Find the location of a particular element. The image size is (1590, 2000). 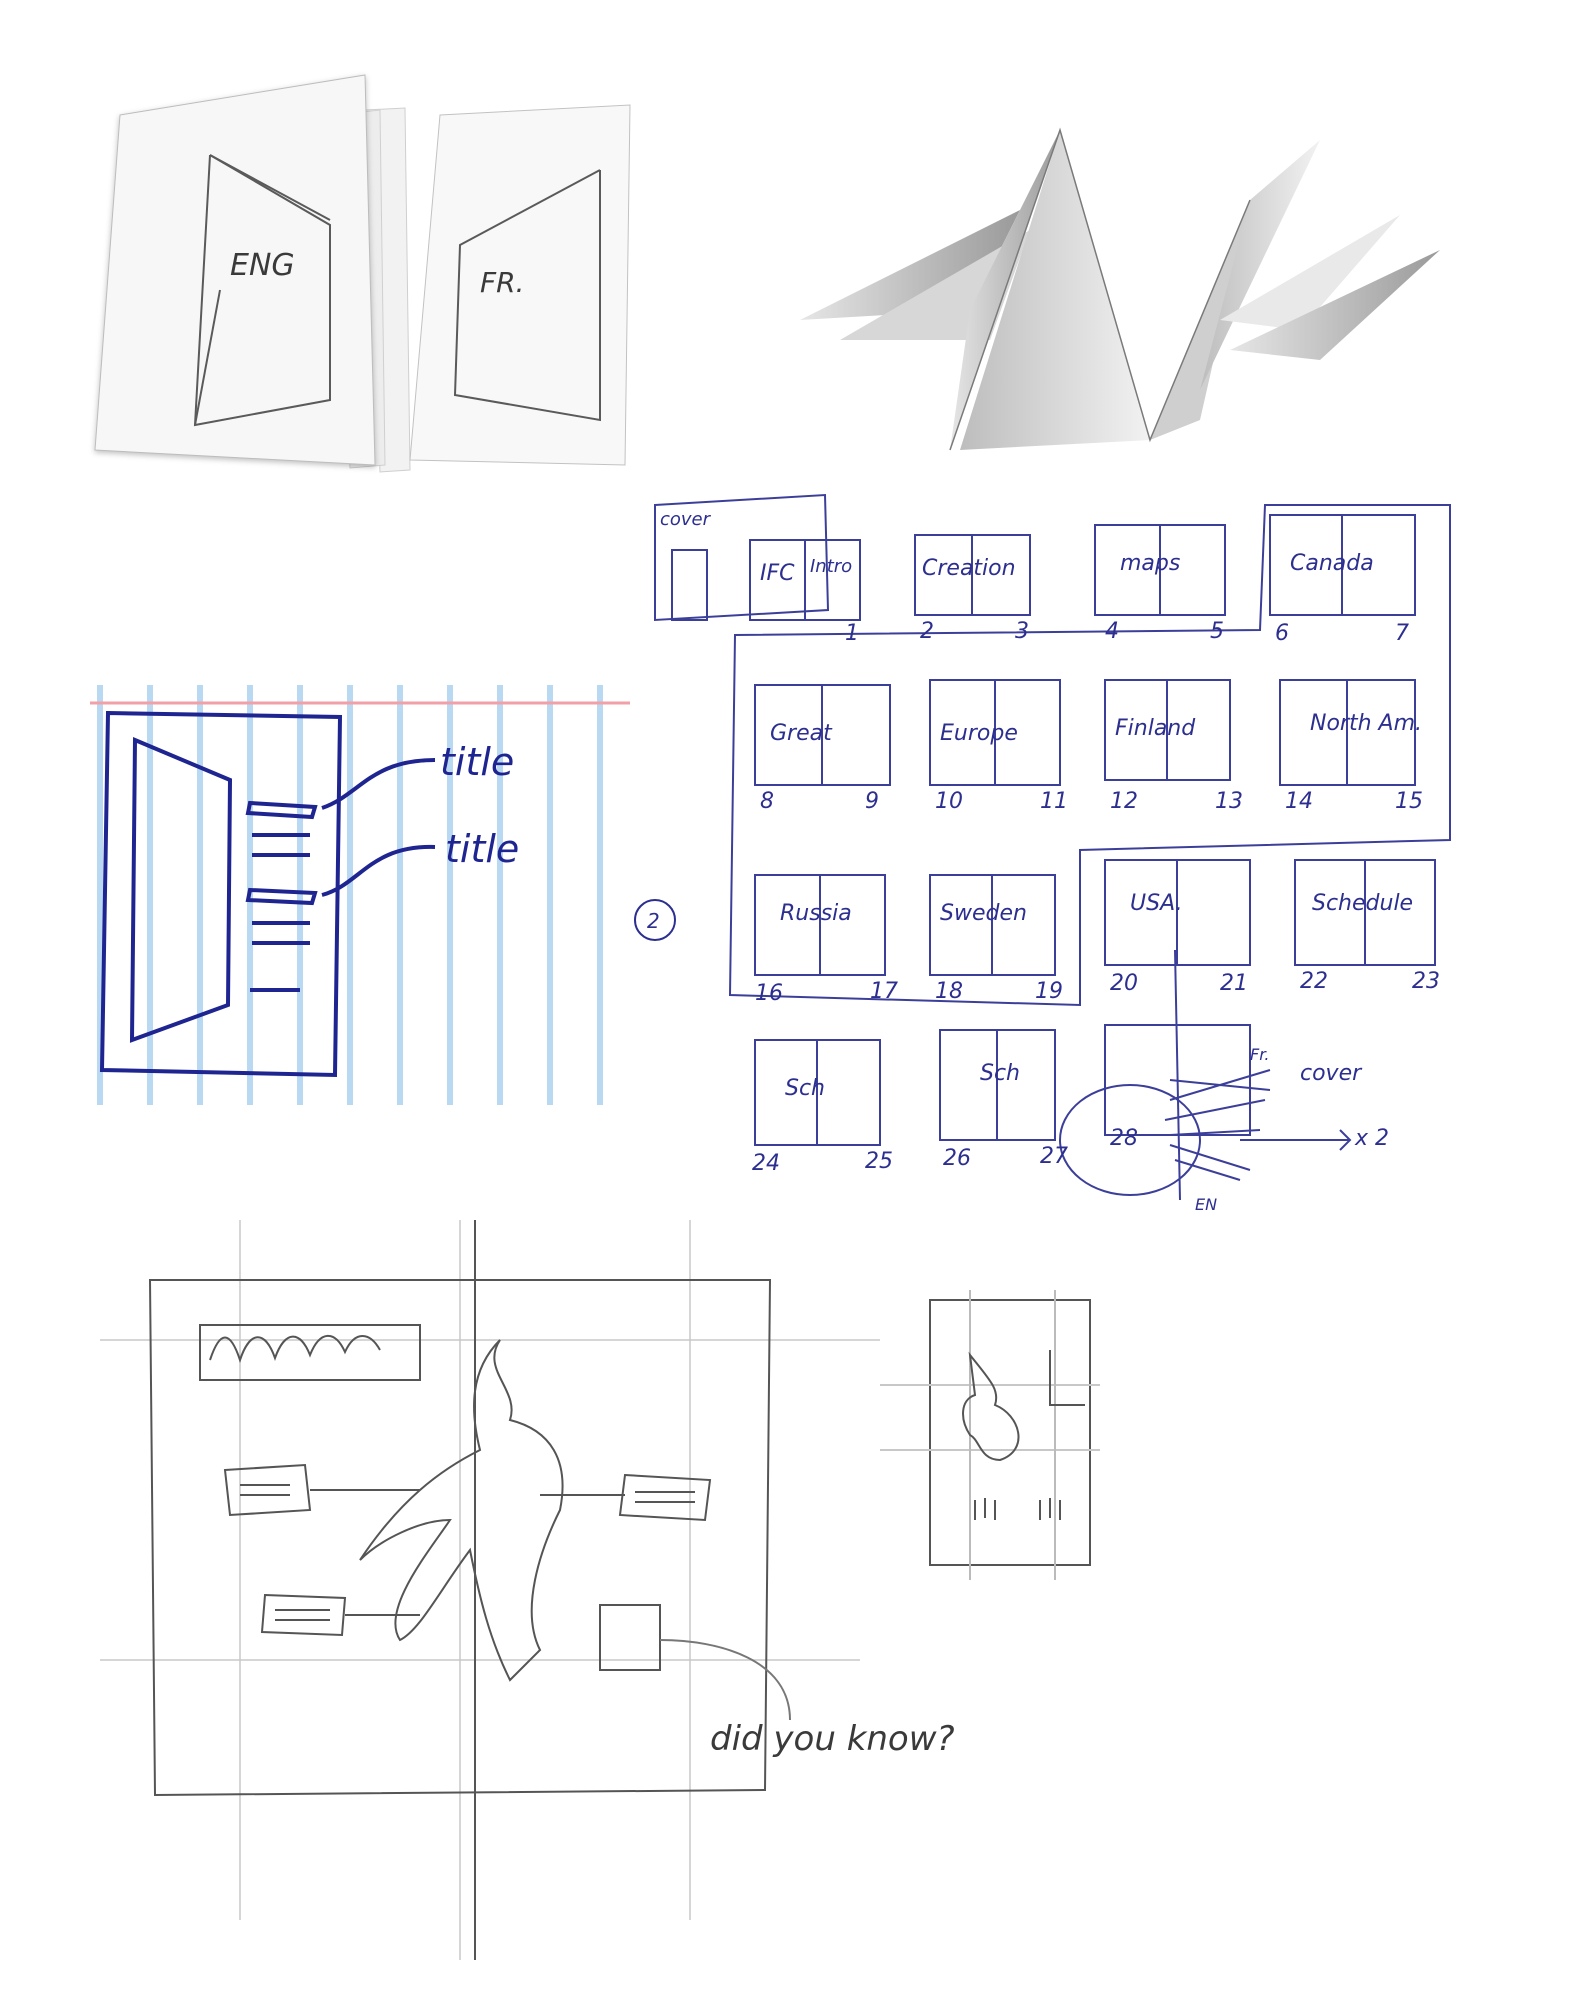

svg-text: 17 is located at coordinates (884, 991).